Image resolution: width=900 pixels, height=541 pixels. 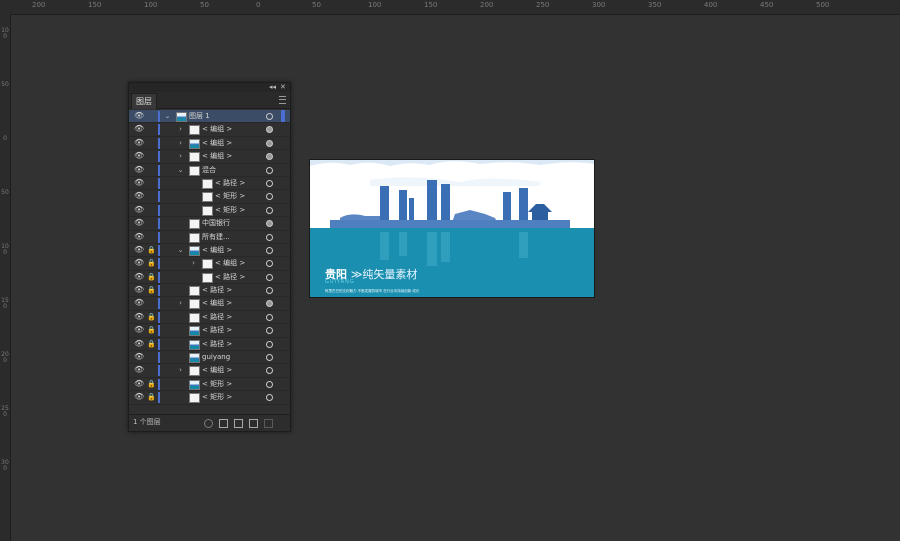 I want to click on new-sublayer-icon, so click(x=238, y=423).